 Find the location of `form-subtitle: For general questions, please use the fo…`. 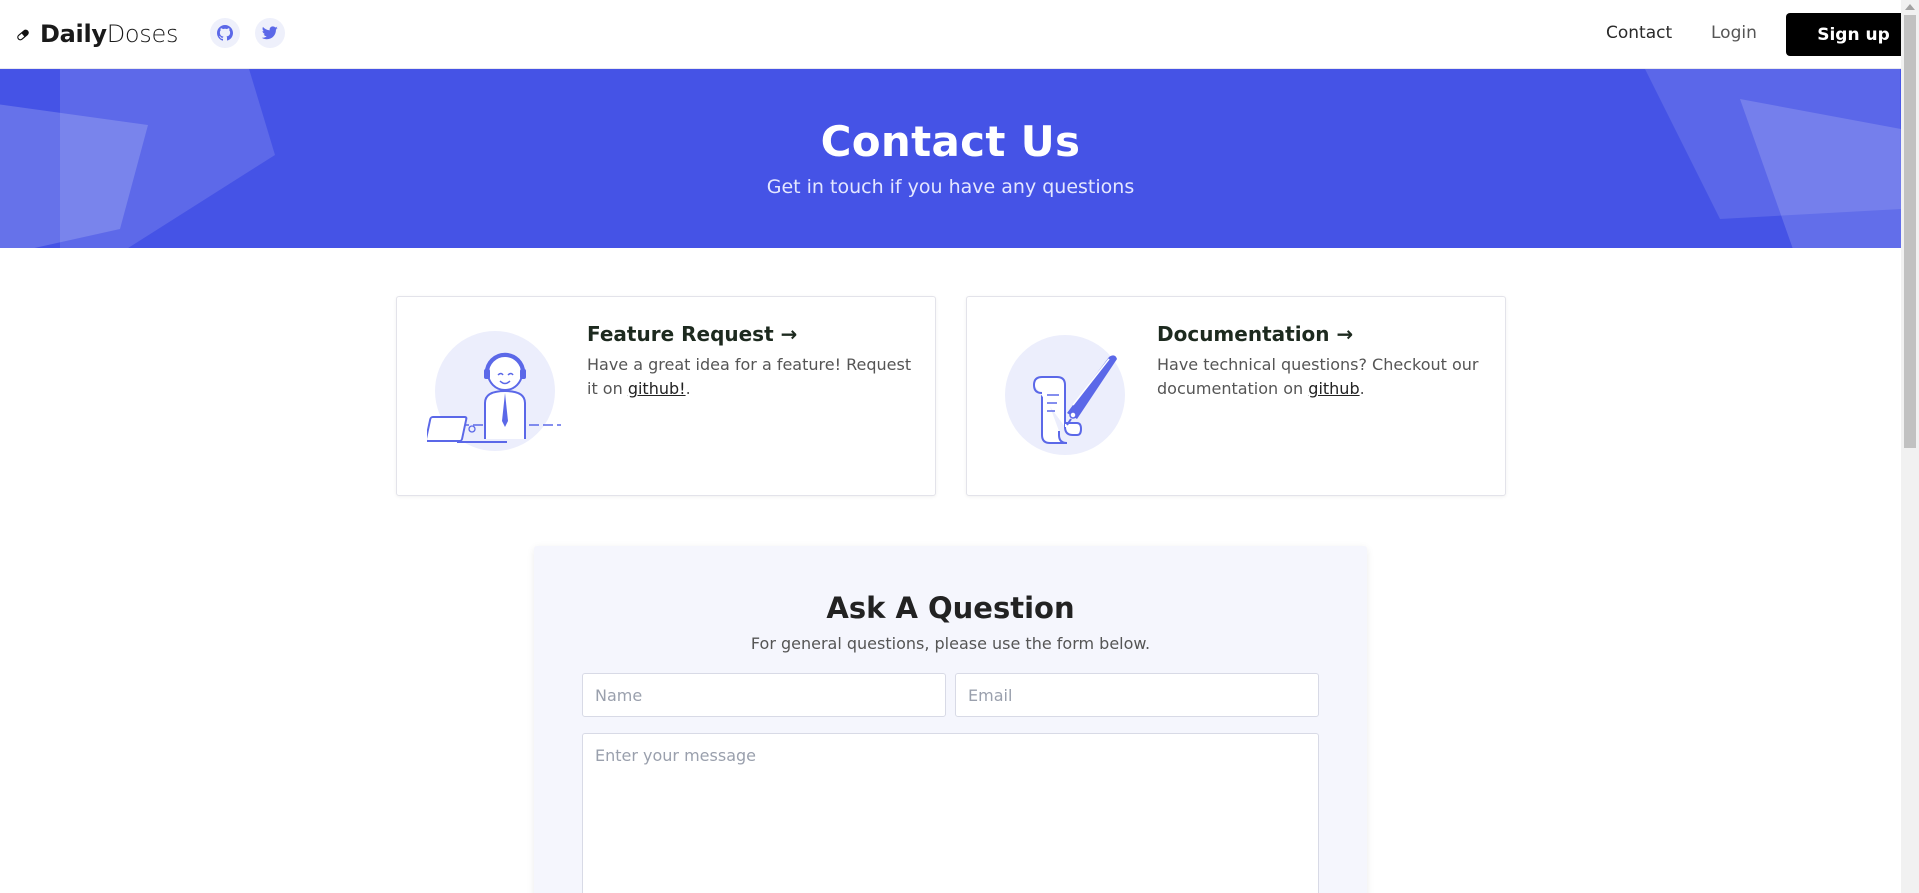

form-subtitle: For general questions, please use the fo… is located at coordinates (950, 643).